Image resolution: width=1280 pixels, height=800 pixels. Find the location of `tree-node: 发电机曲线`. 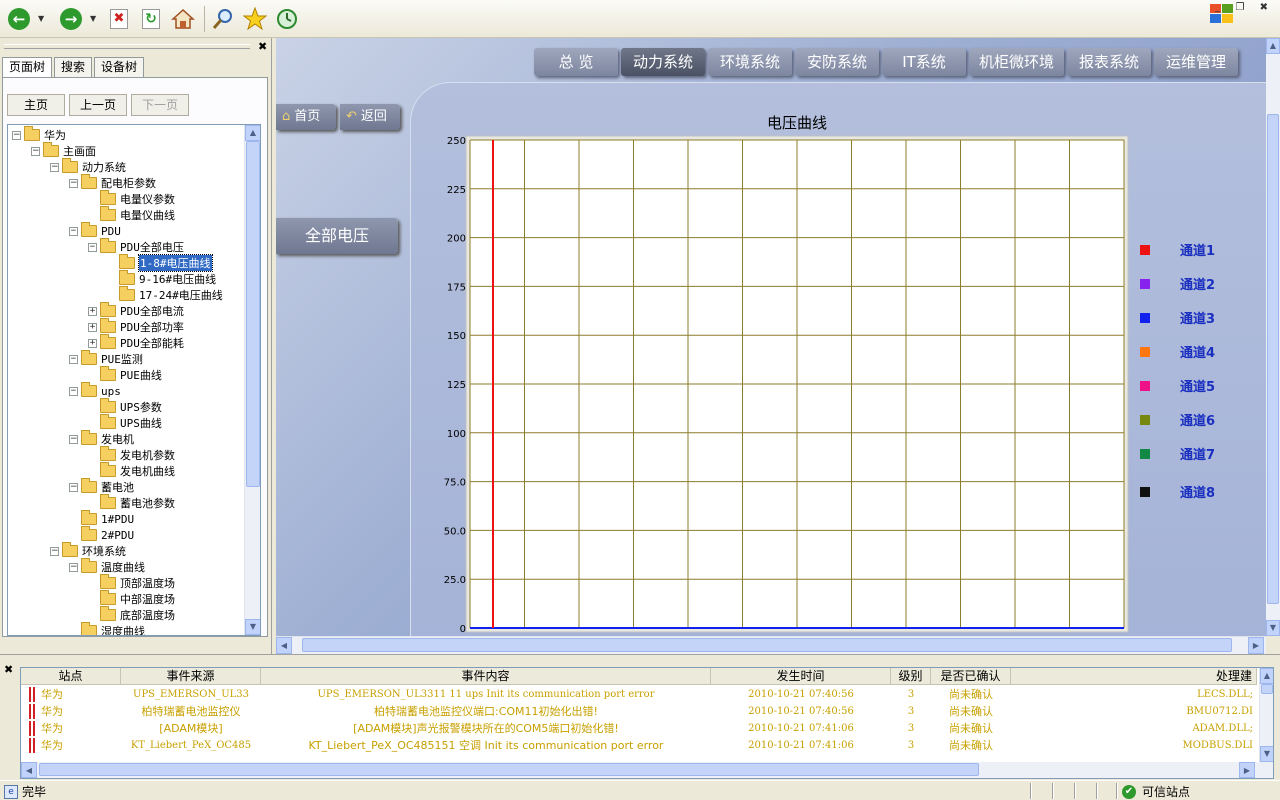

tree-node: 发电机曲线 is located at coordinates (131, 470).